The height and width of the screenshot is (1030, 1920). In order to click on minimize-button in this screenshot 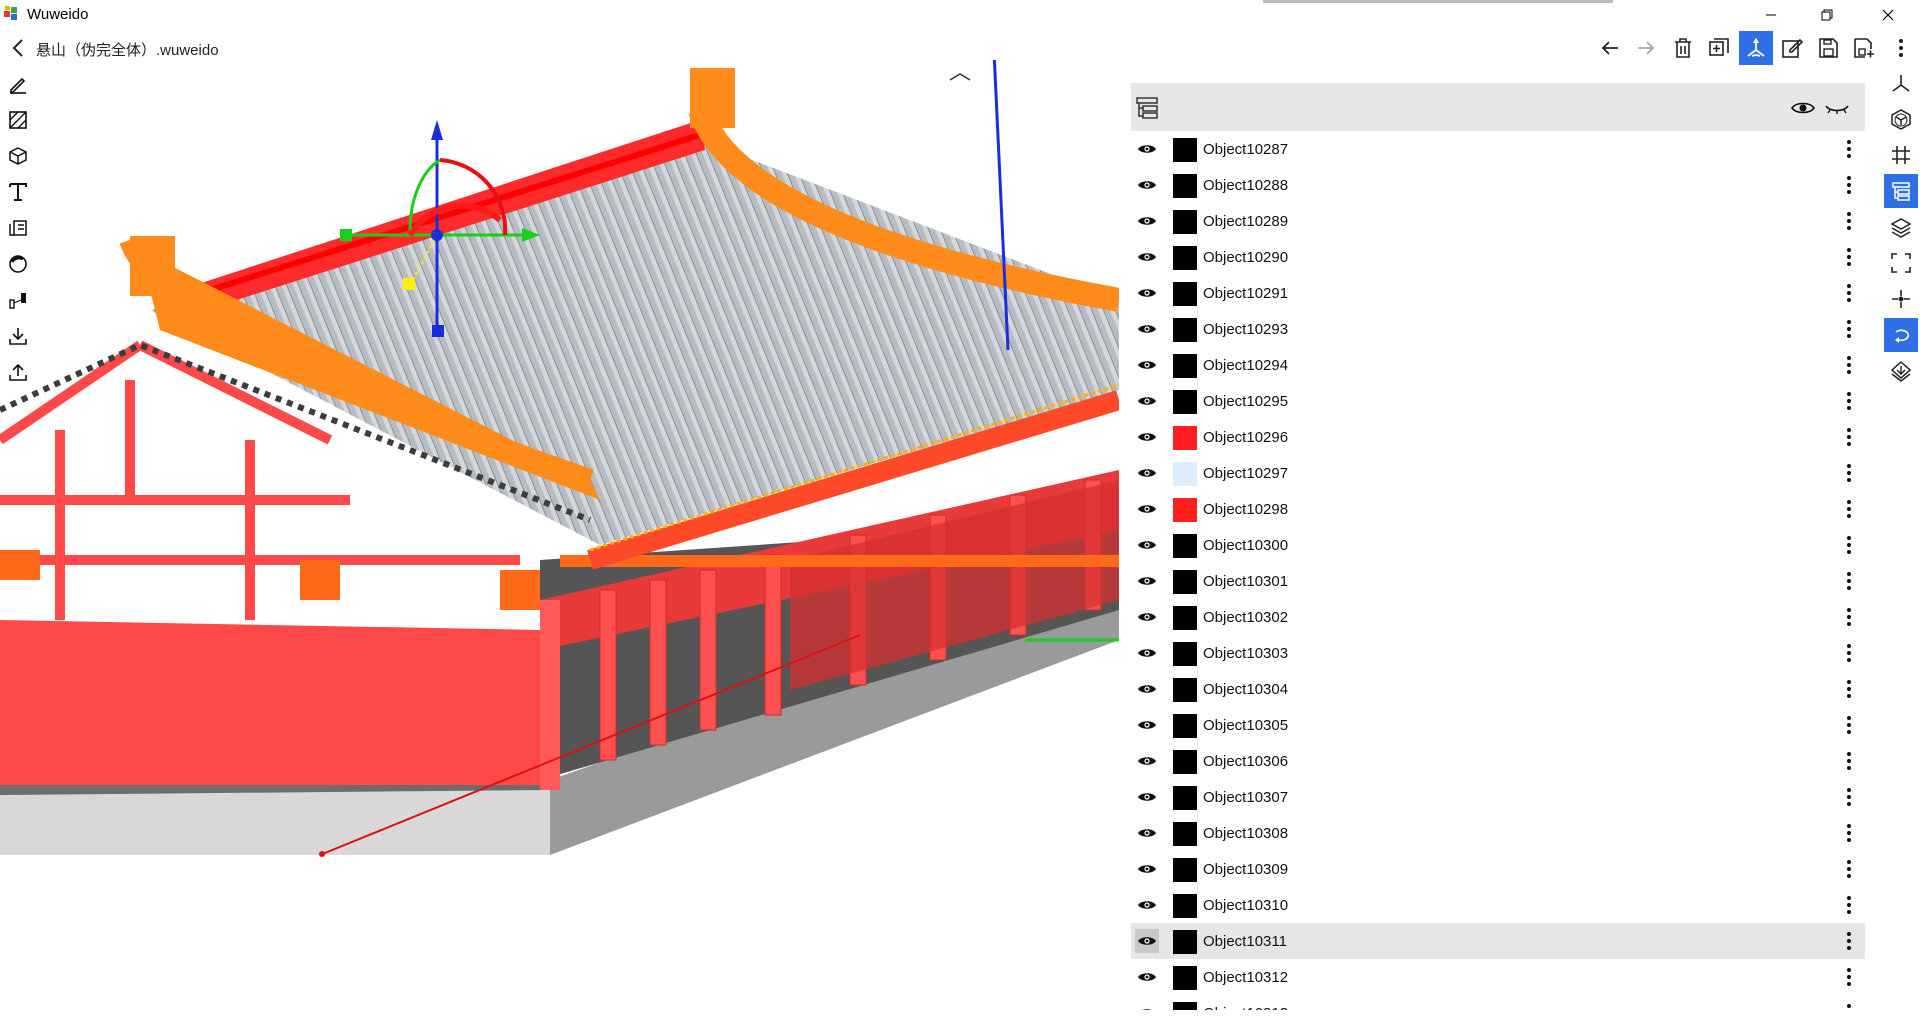, I will do `click(1771, 15)`.